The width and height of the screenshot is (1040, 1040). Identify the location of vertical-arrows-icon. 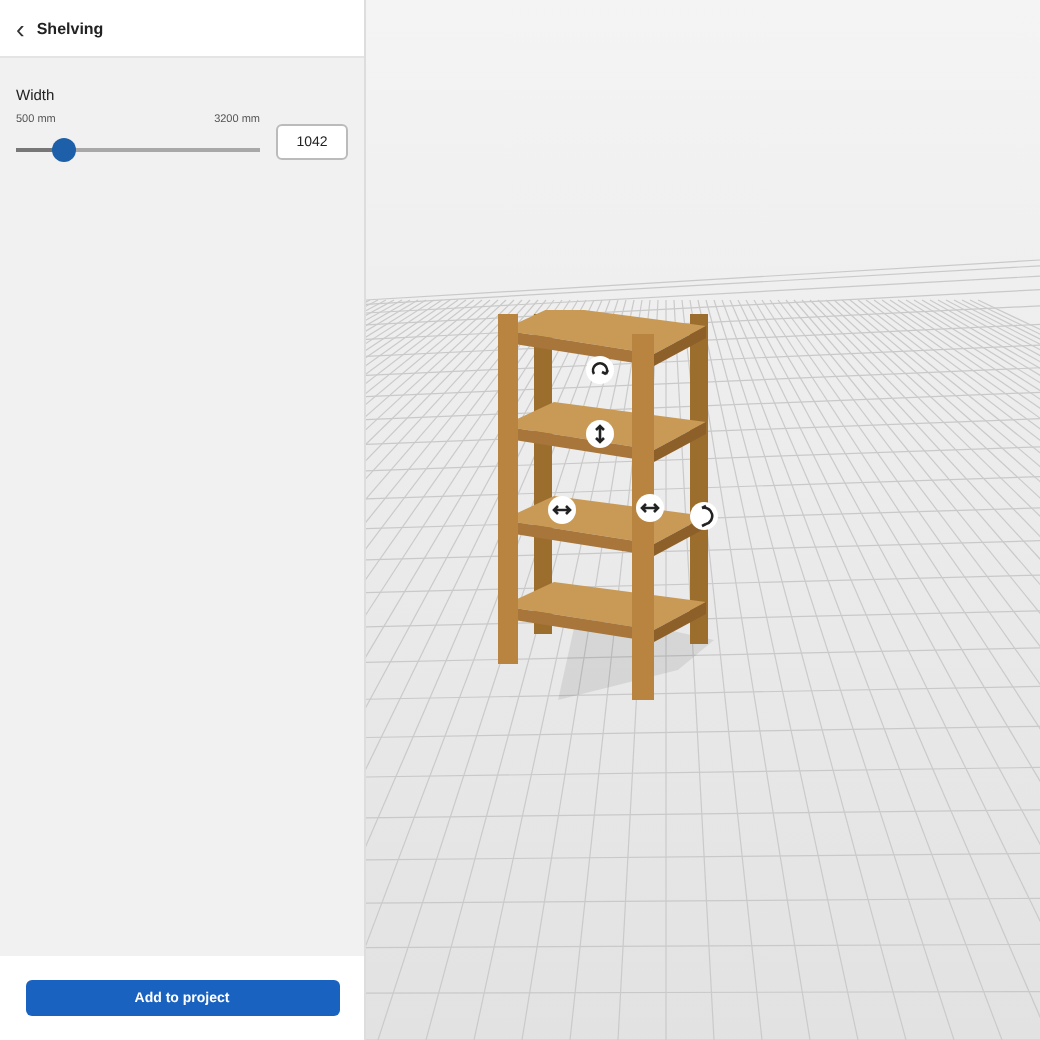
(600, 434).